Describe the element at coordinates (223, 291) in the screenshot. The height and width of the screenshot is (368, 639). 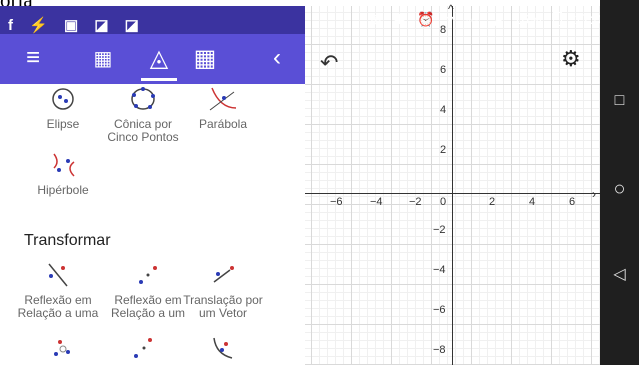
I see `tool-translate-vector: Translação por um Vetor` at that location.